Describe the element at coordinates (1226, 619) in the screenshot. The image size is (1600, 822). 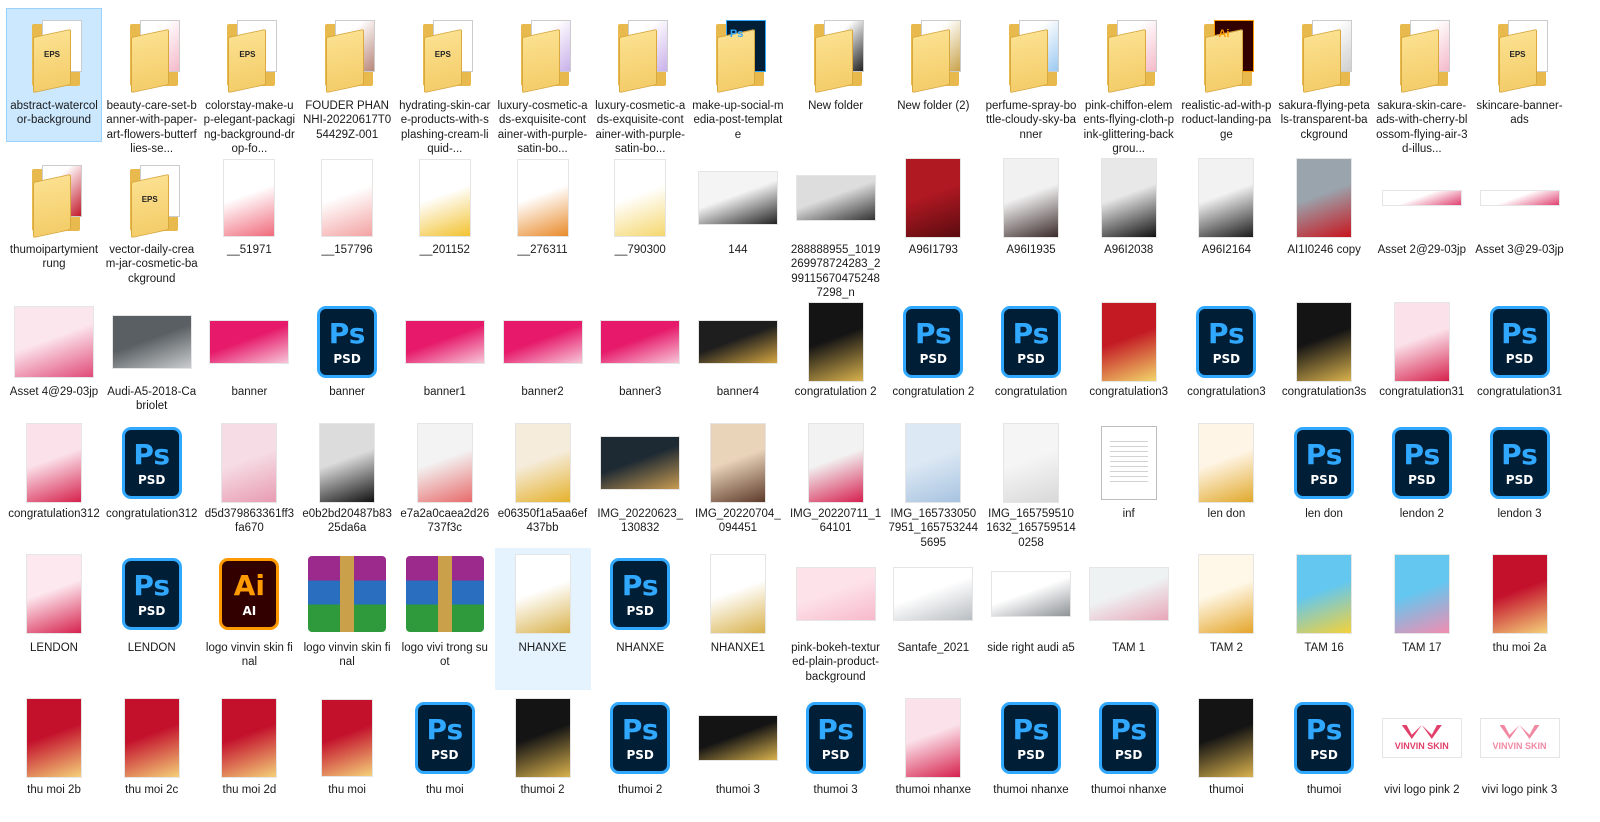
I see `file-item: TAM 2` at that location.